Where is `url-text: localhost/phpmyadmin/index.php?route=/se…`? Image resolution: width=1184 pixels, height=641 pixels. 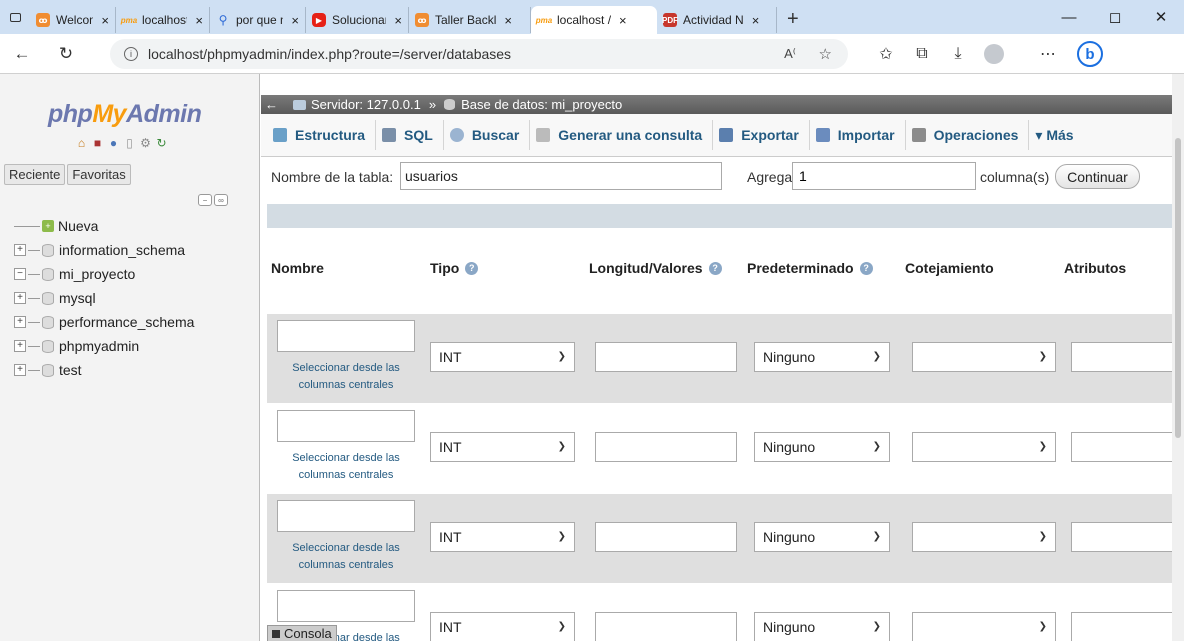
url-text: localhost/phpmyadmin/index.php?route=/se… is located at coordinates (329, 54).